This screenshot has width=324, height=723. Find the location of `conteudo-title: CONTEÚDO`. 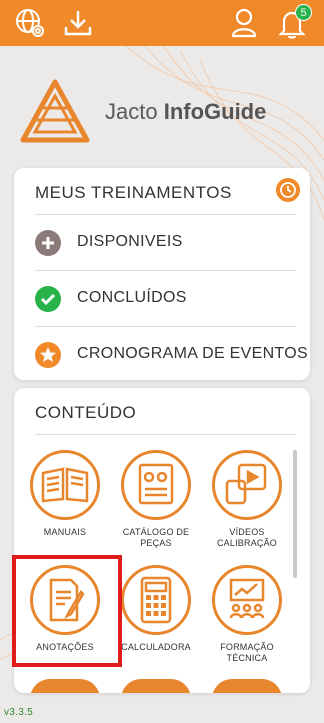

conteudo-title: CONTEÚDO is located at coordinates (86, 412).